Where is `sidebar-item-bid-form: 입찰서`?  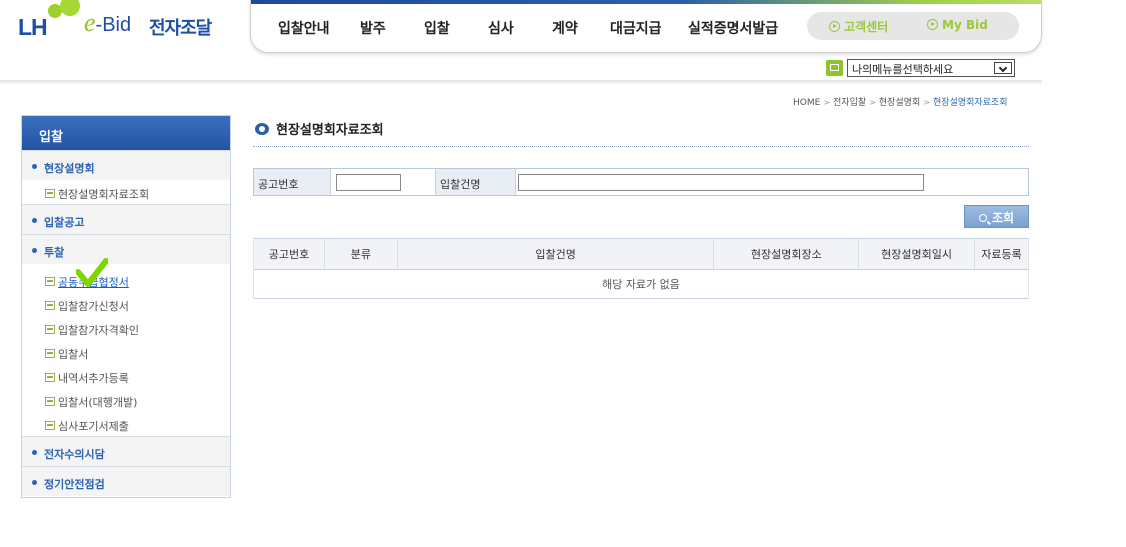
sidebar-item-bid-form: 입찰서 is located at coordinates (126, 352).